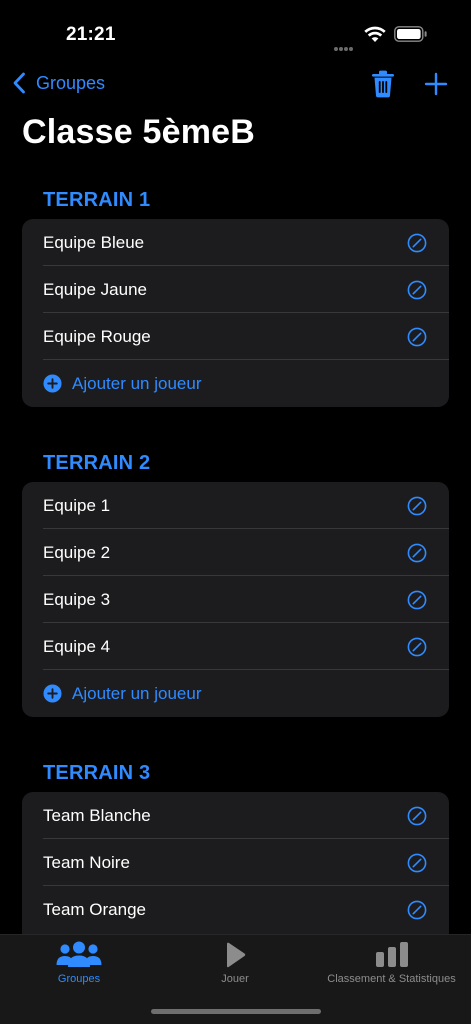  I want to click on tab-label: Jouer, so click(235, 979).